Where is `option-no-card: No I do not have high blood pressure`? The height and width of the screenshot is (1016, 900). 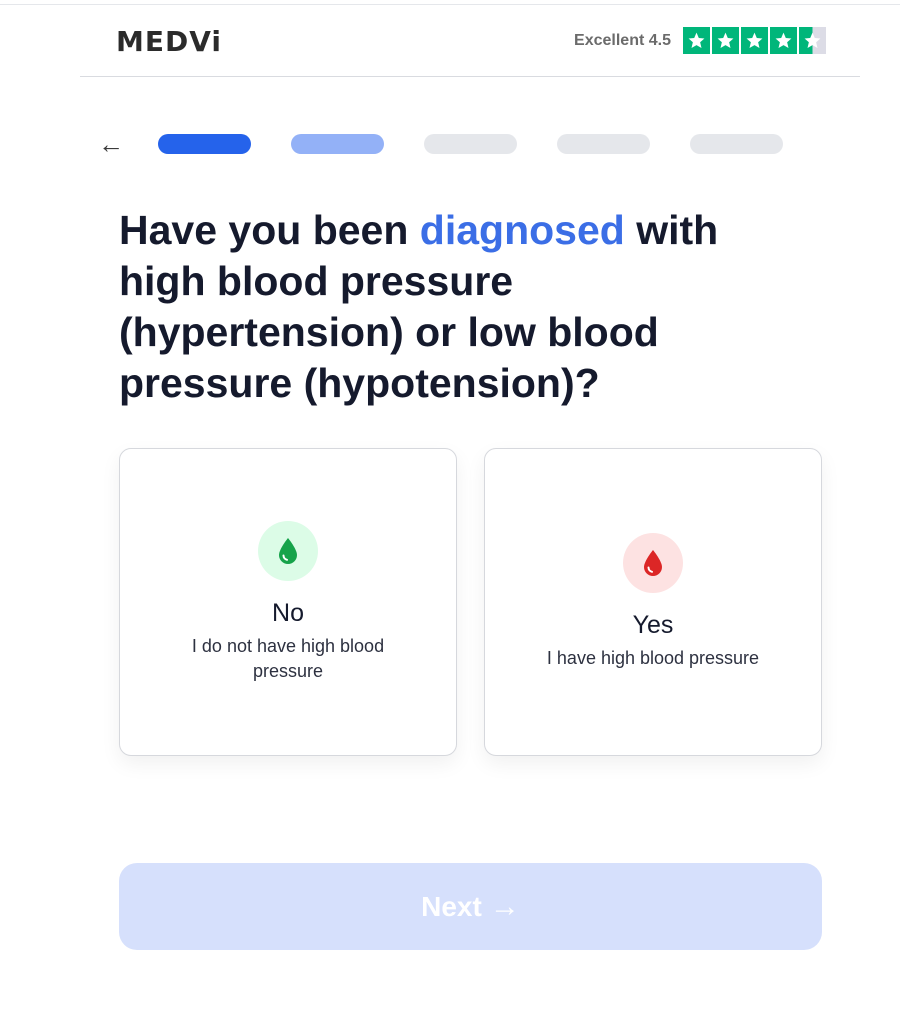
option-no-card: No I do not have high blood pressure is located at coordinates (288, 602).